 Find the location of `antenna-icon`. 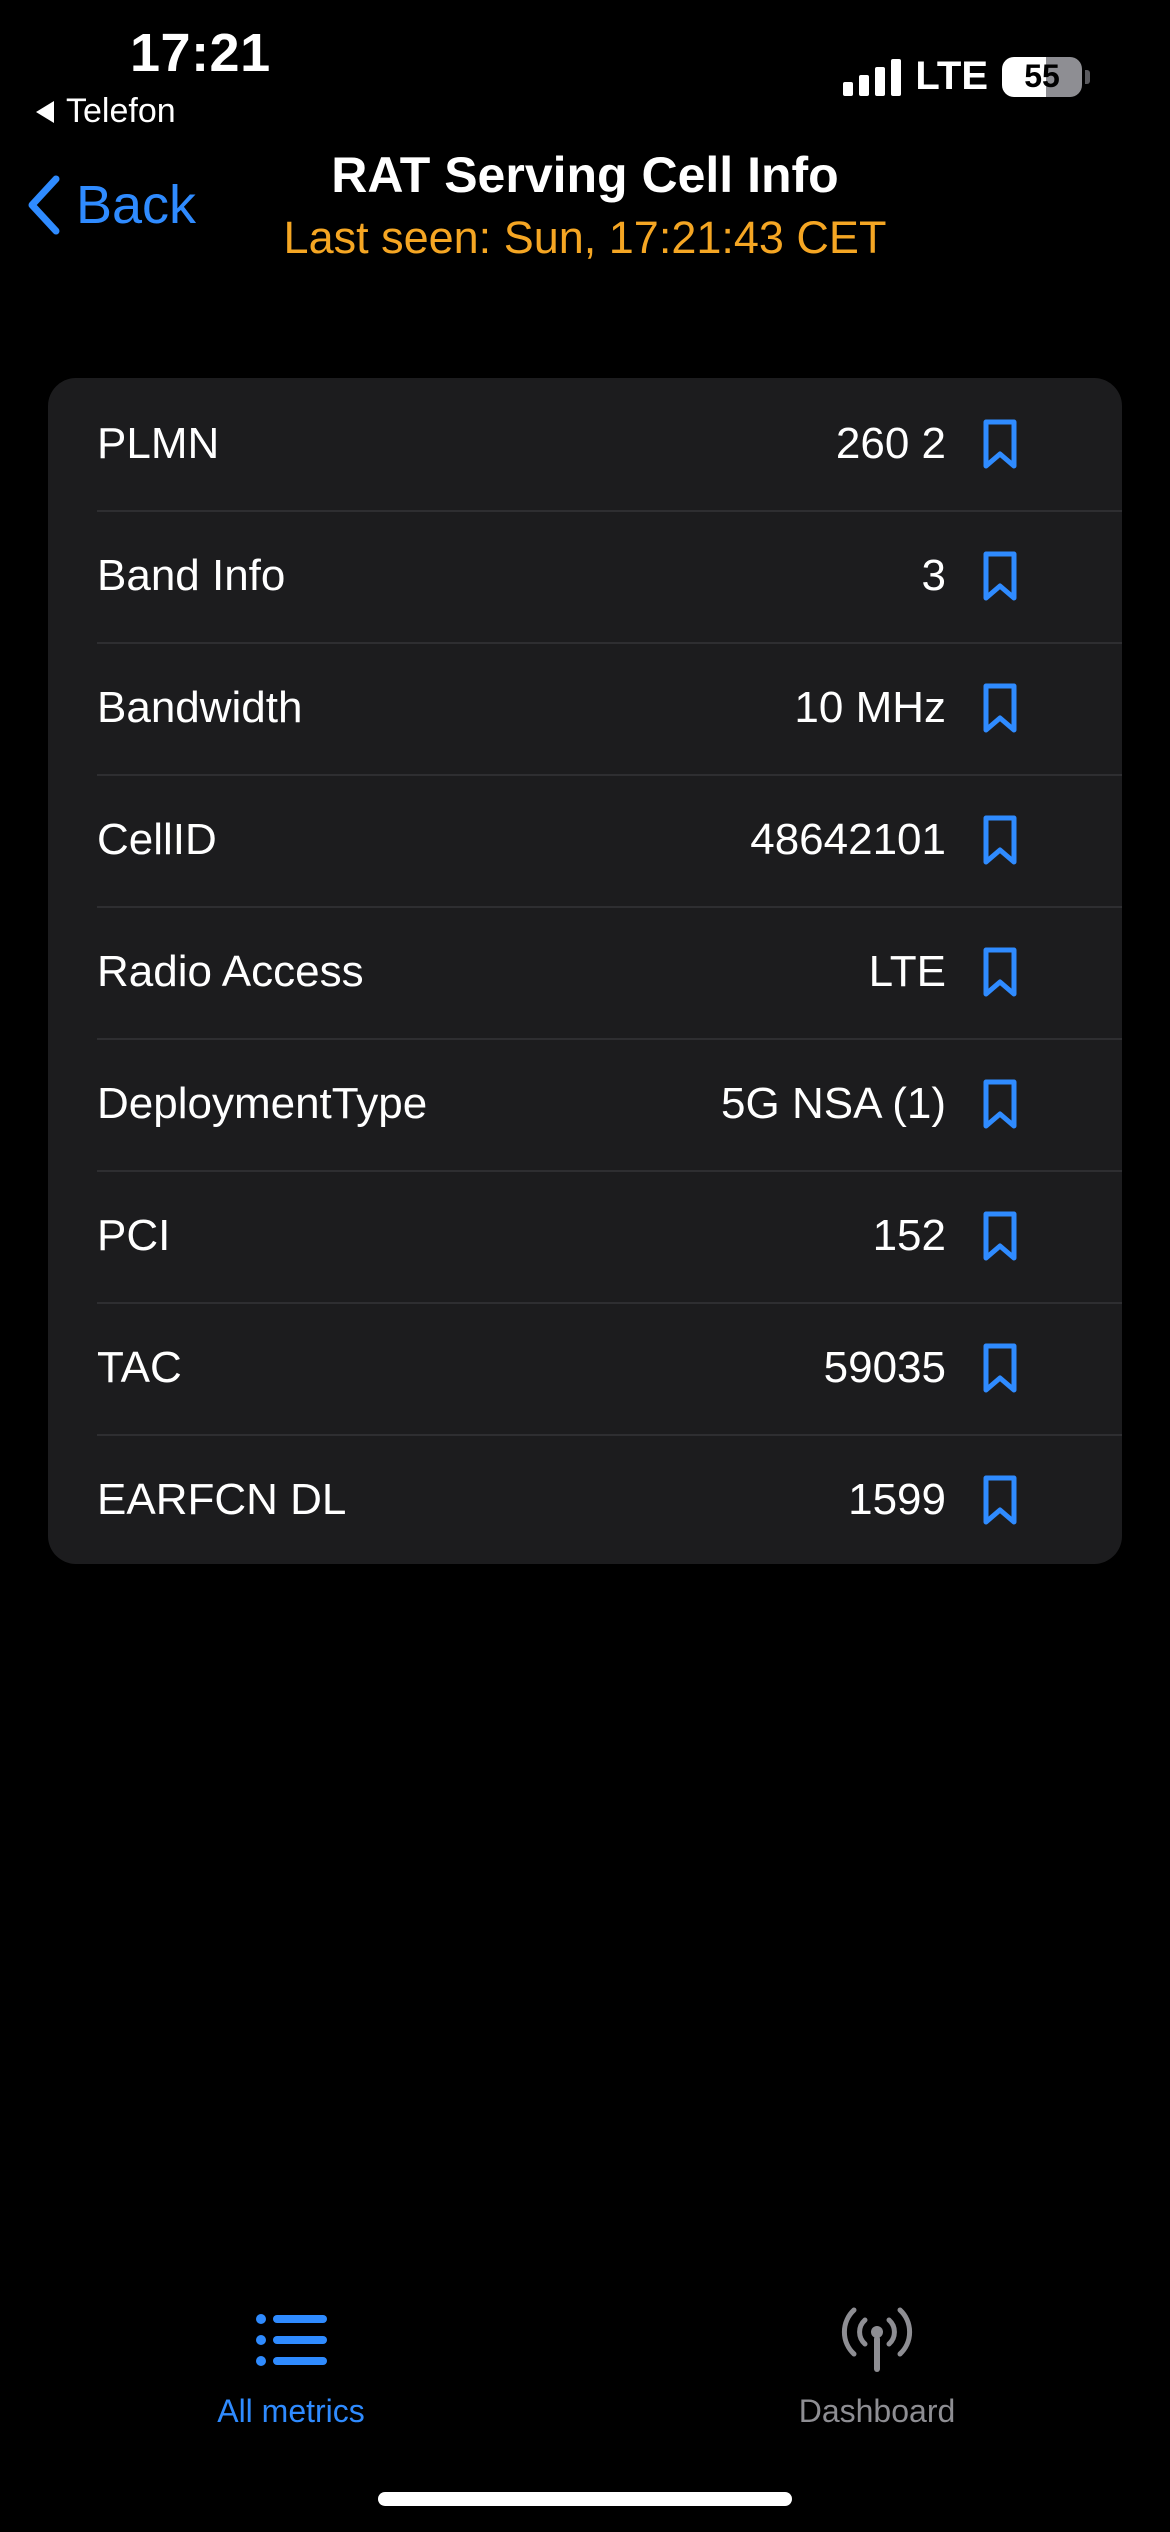

antenna-icon is located at coordinates (877, 2339).